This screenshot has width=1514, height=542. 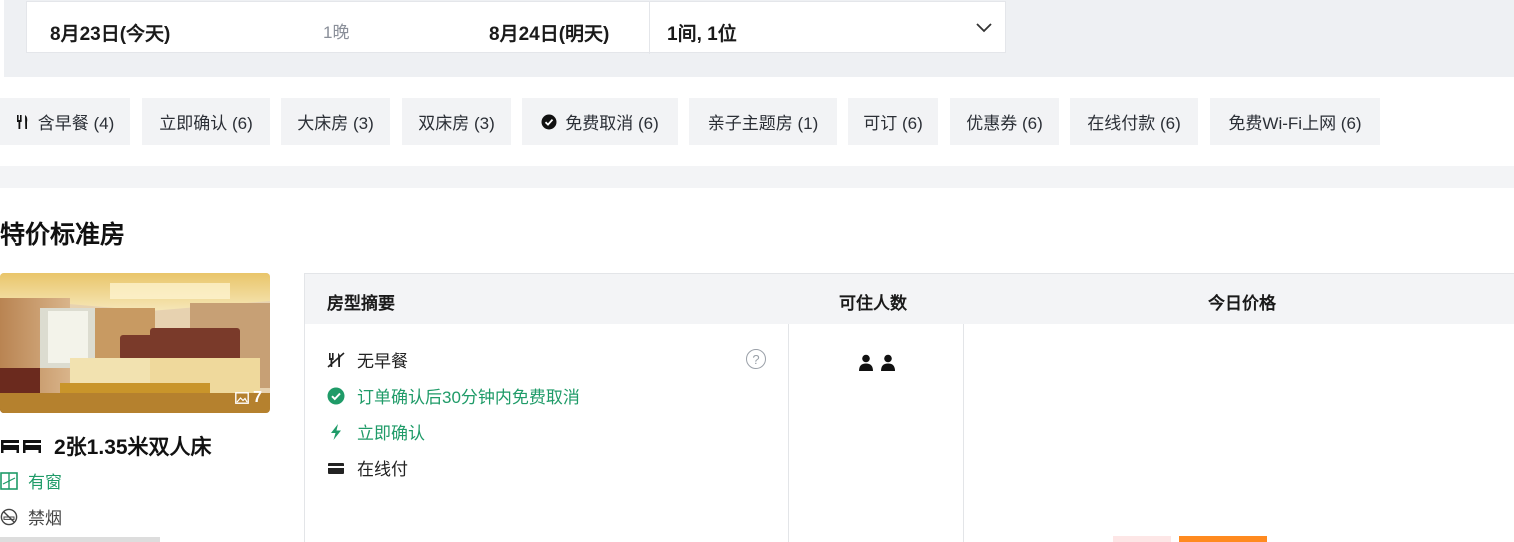 I want to click on photo-count-badge: 7, so click(x=248, y=398).